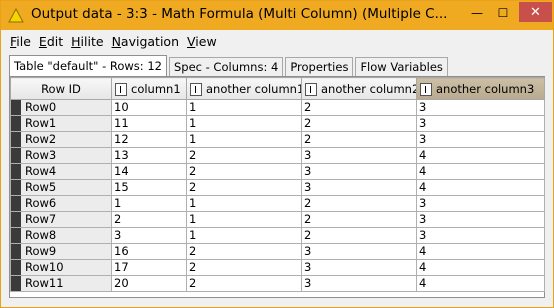  What do you see at coordinates (319, 66) in the screenshot?
I see `tab-properties: Properties` at bounding box center [319, 66].